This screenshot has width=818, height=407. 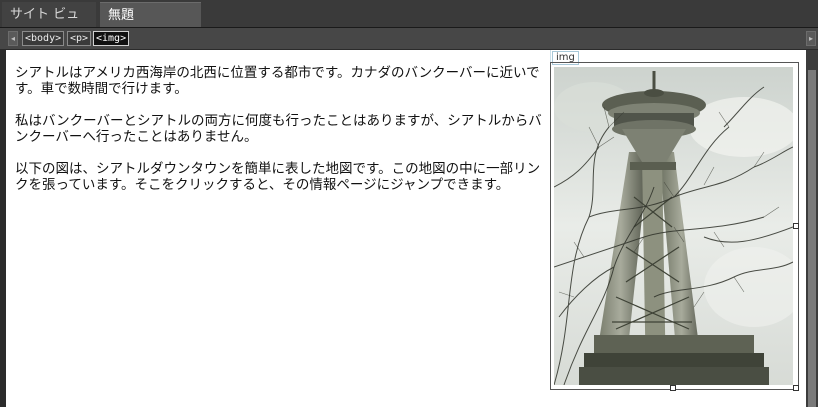 What do you see at coordinates (673, 388) in the screenshot?
I see `resize-handle-bottom` at bounding box center [673, 388].